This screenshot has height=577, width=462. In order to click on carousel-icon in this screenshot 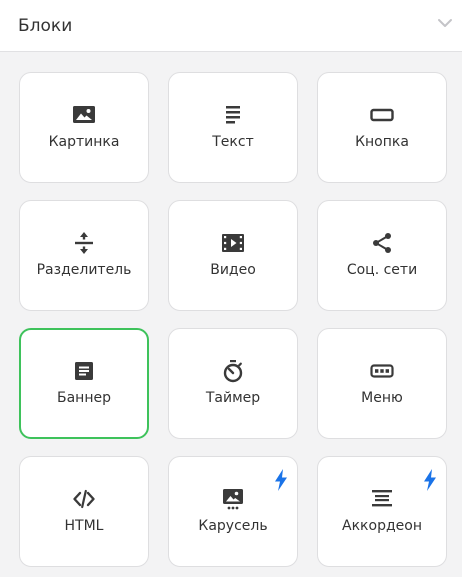, I will do `click(233, 499)`.